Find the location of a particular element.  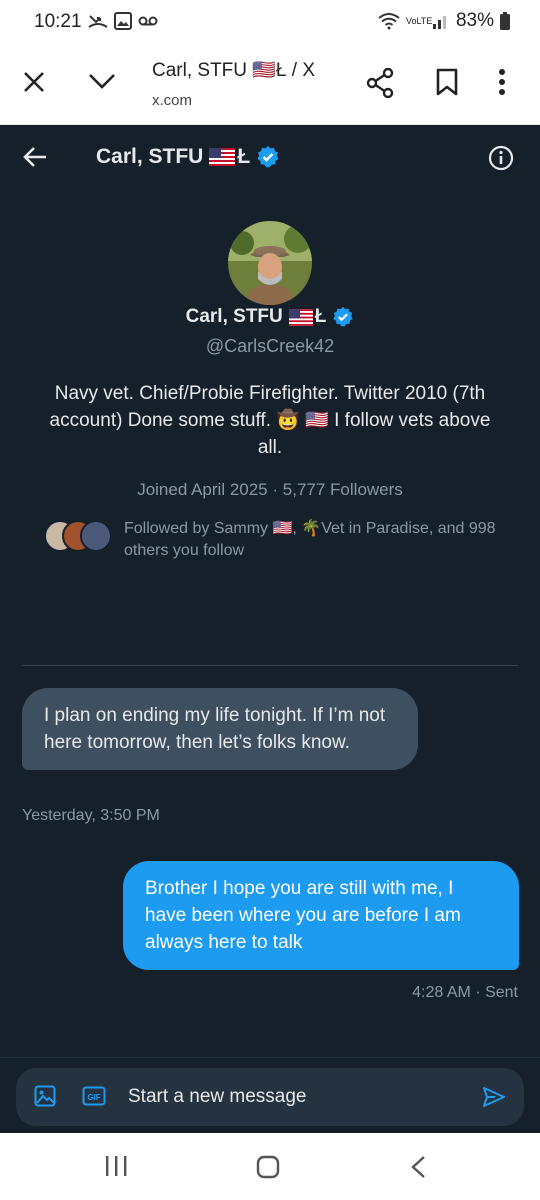

conversation-name-suffix: Ł is located at coordinates (244, 156).